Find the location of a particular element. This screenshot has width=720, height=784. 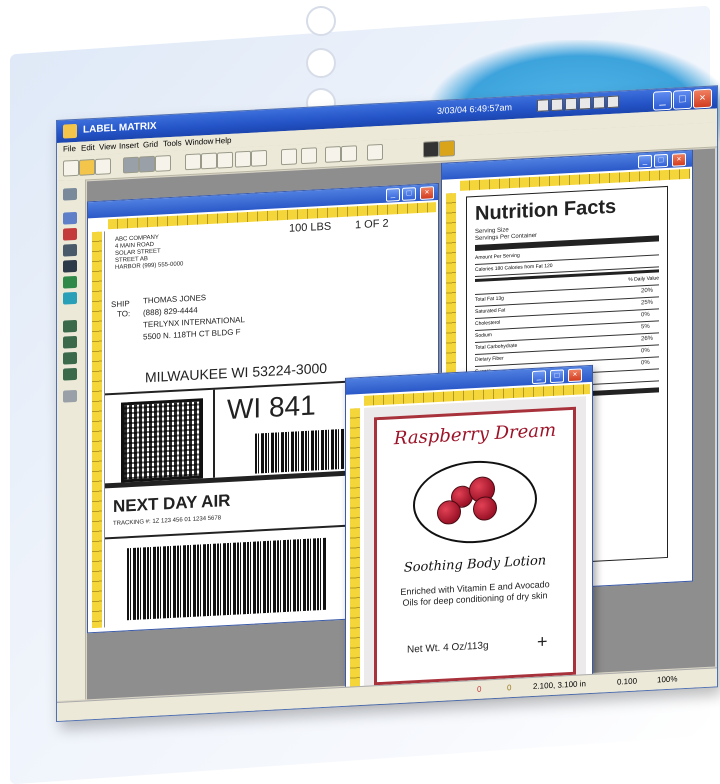

align-center-icon is located at coordinates (70, 342).